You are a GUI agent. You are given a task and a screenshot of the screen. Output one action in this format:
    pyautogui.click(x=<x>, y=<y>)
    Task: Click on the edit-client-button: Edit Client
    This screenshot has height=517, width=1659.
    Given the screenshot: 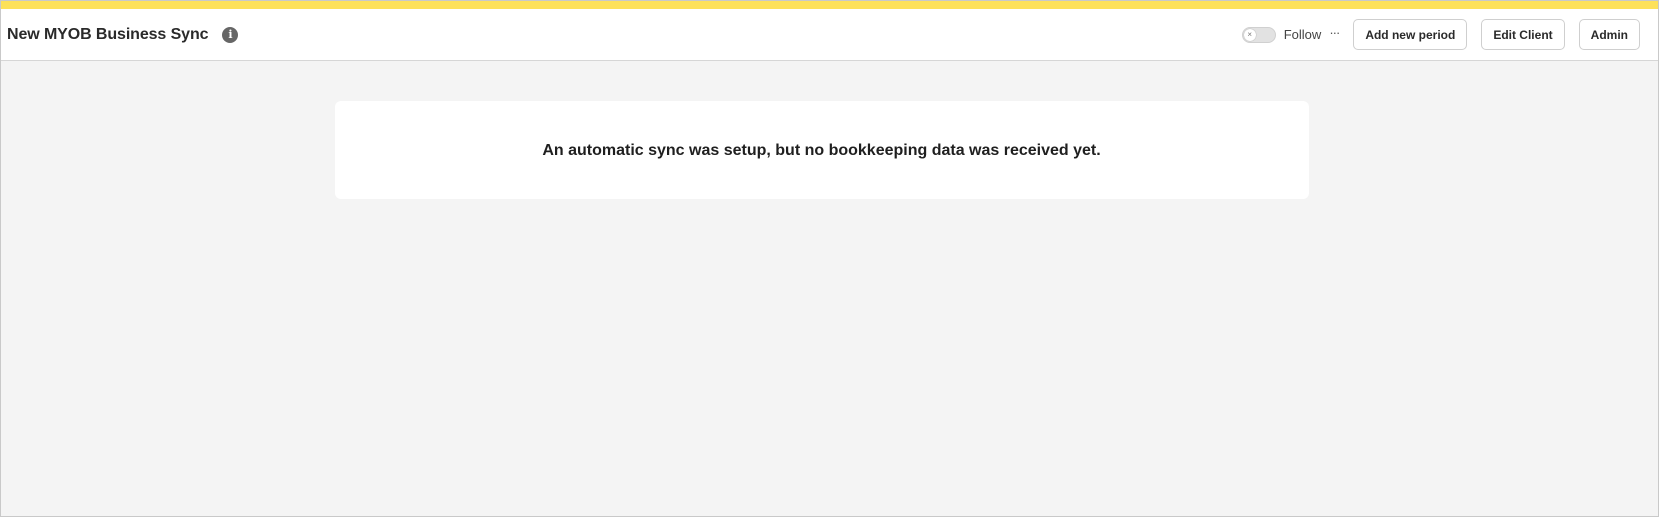 What is the action you would take?
    pyautogui.click(x=1523, y=34)
    